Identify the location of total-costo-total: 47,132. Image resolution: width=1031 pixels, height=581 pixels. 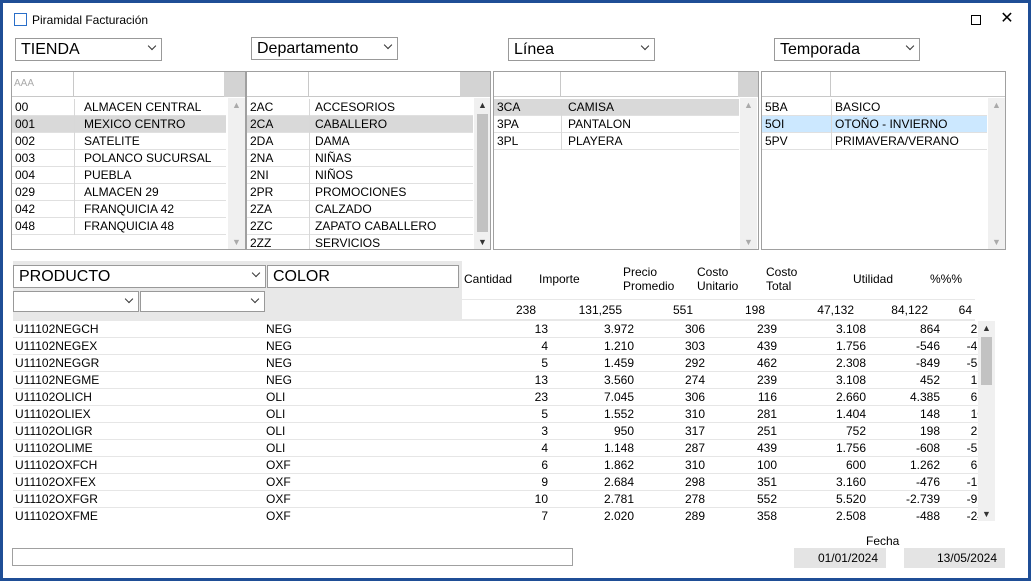
(835, 310).